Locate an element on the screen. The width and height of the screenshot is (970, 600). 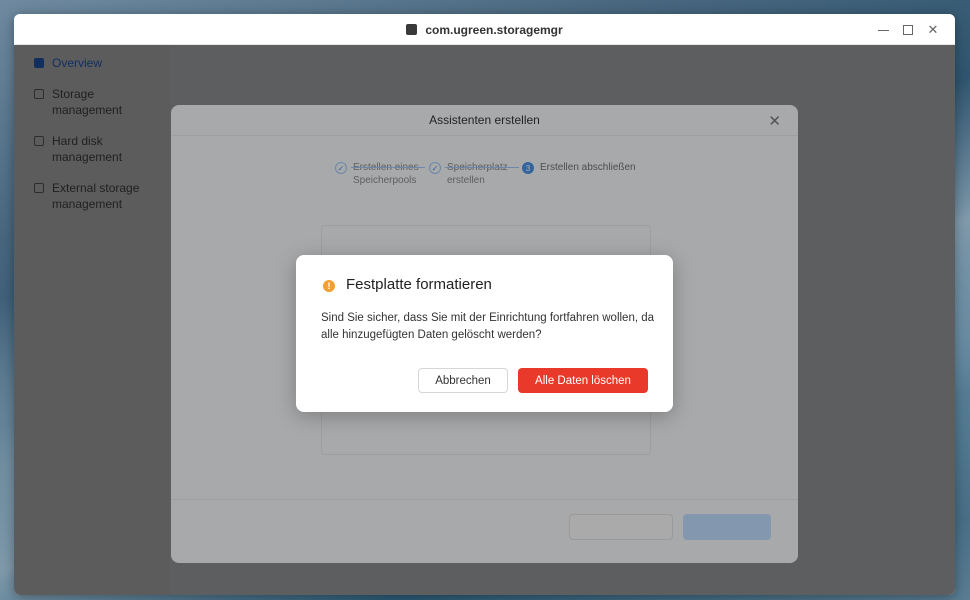
window-title-text: com.ugreen.storagemgr is located at coordinates (494, 29).